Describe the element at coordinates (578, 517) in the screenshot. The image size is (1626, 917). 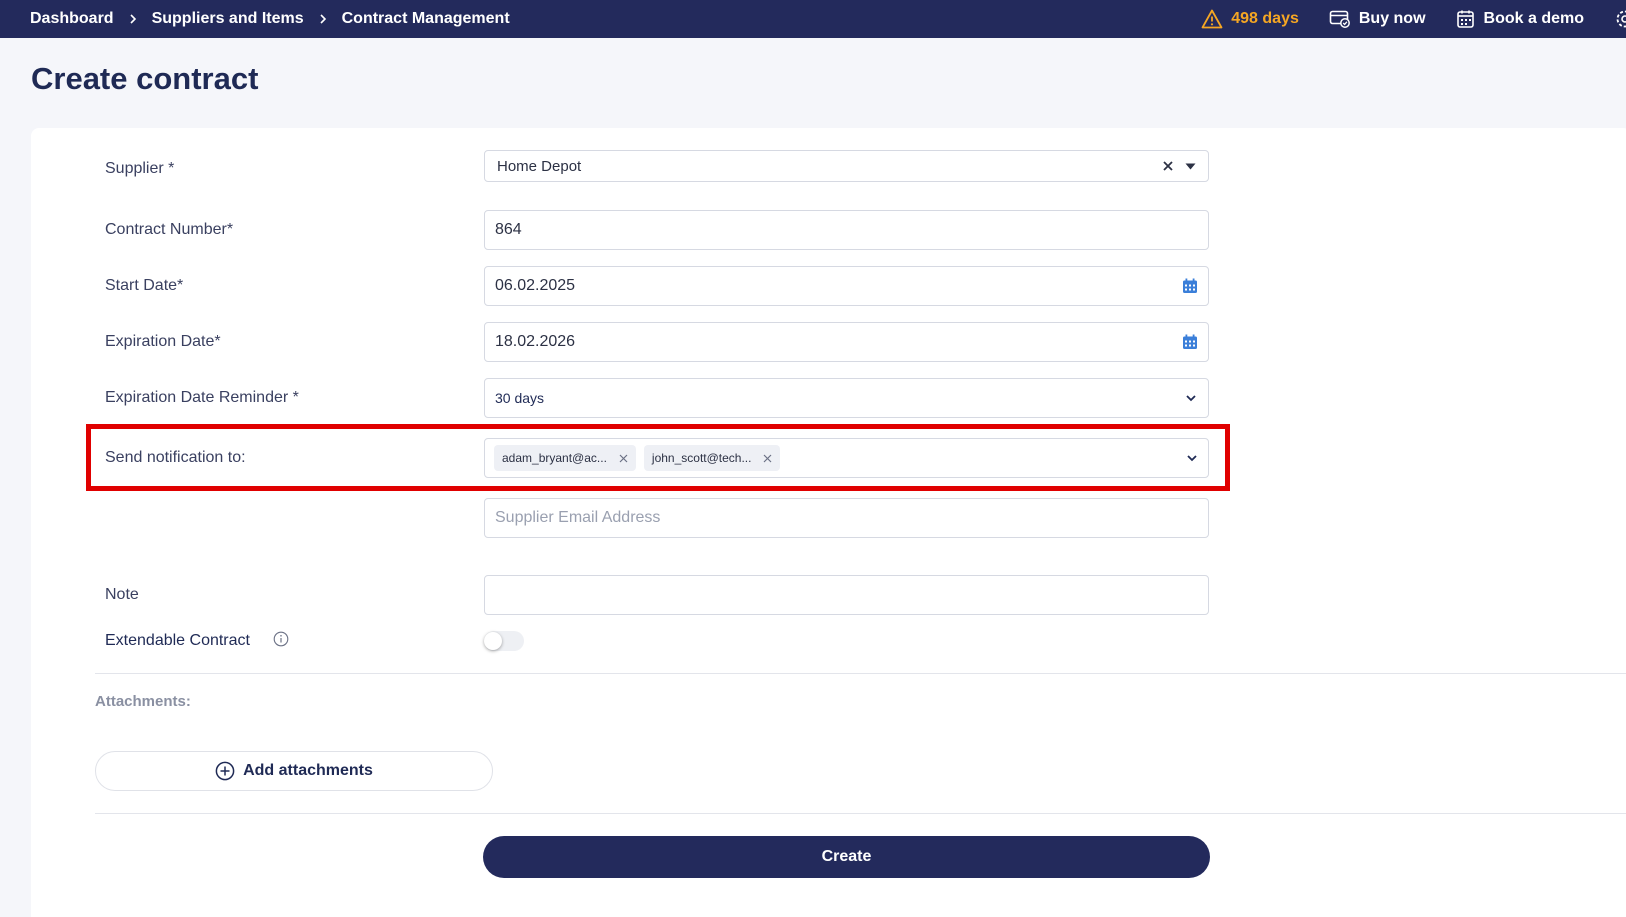
I see `supplier-email-placeholder: Supplier Email Address` at that location.